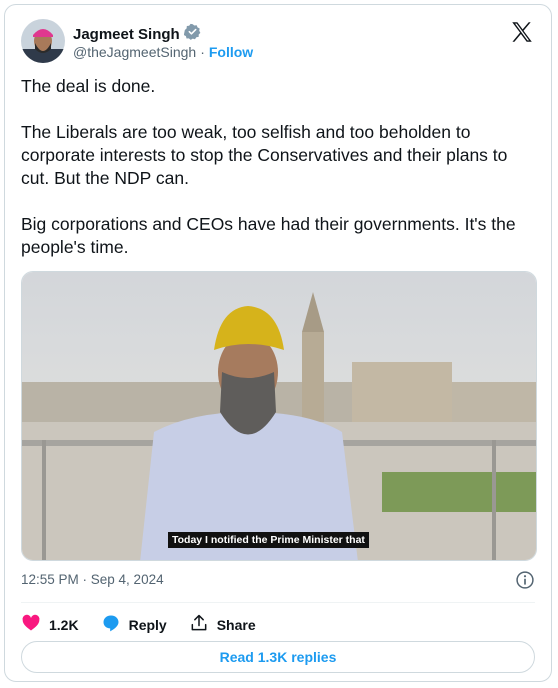 The image size is (558, 688). What do you see at coordinates (192, 34) in the screenshot?
I see `verified-badge-icon` at bounding box center [192, 34].